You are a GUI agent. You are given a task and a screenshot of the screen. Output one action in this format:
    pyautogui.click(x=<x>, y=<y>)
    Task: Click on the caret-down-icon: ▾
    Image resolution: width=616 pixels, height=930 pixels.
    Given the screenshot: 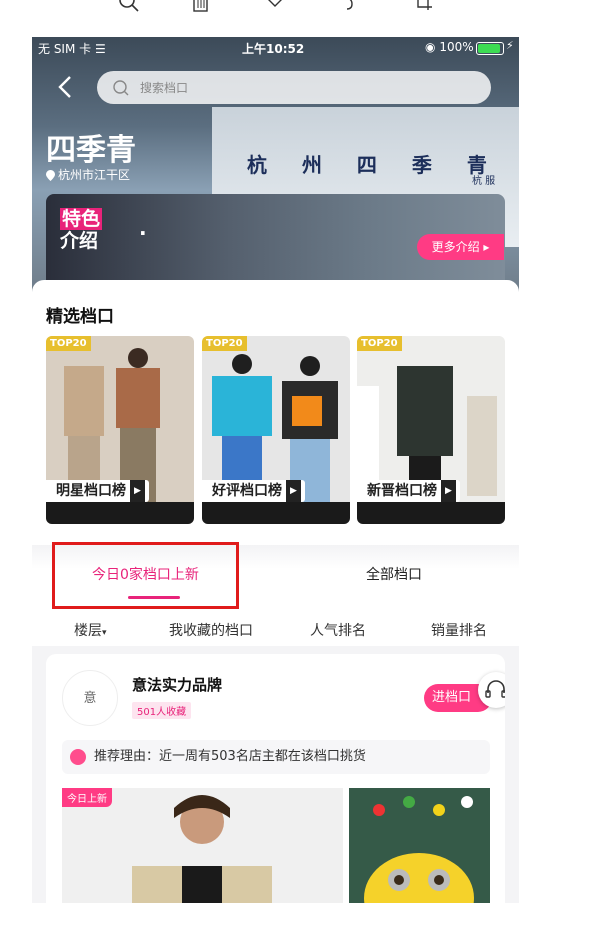 What is the action you would take?
    pyautogui.click(x=104, y=633)
    